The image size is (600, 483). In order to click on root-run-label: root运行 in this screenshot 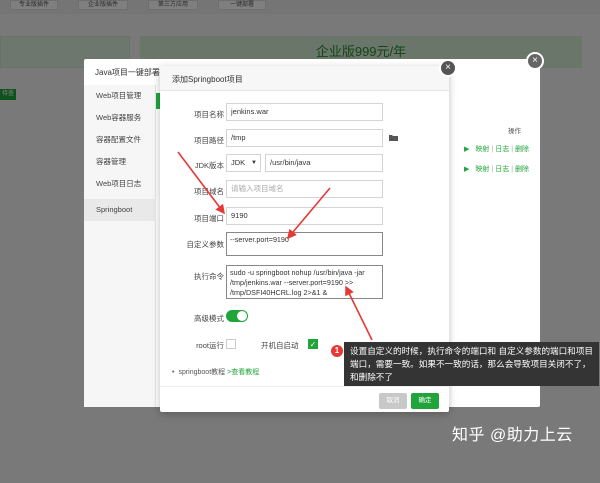, I will do `click(210, 345)`.